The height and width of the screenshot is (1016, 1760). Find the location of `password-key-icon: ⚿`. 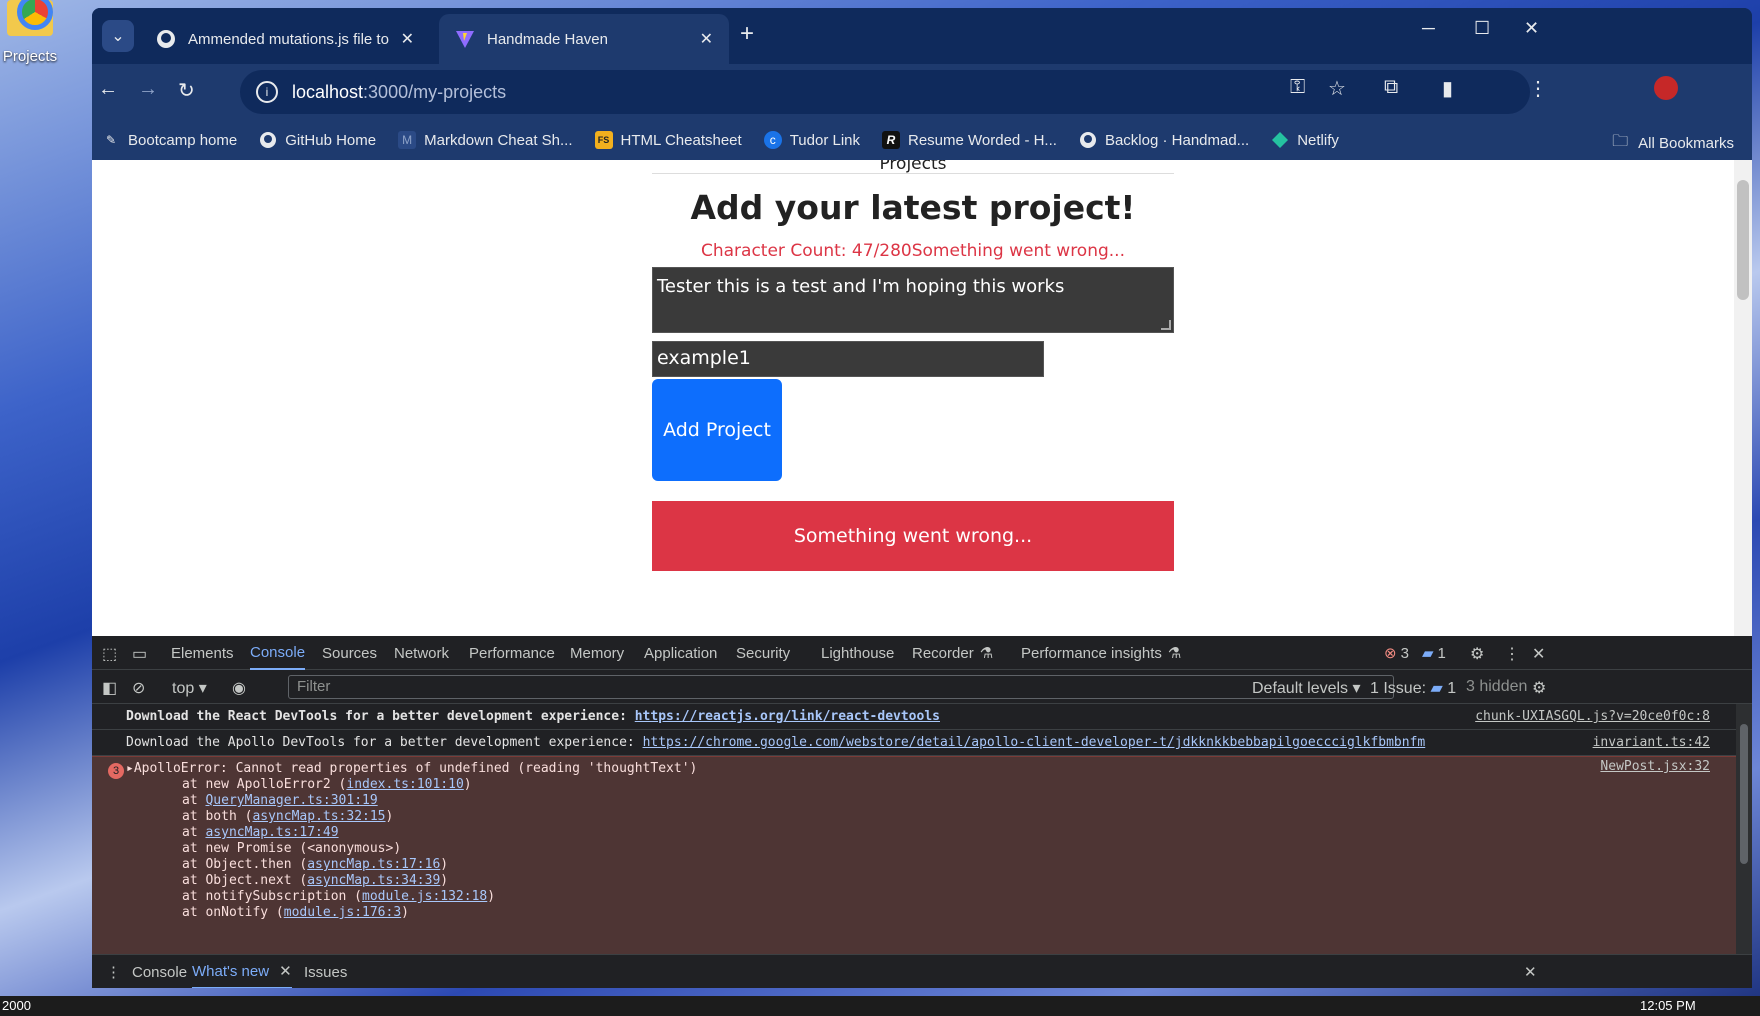

password-key-icon: ⚿ is located at coordinates (1297, 87).